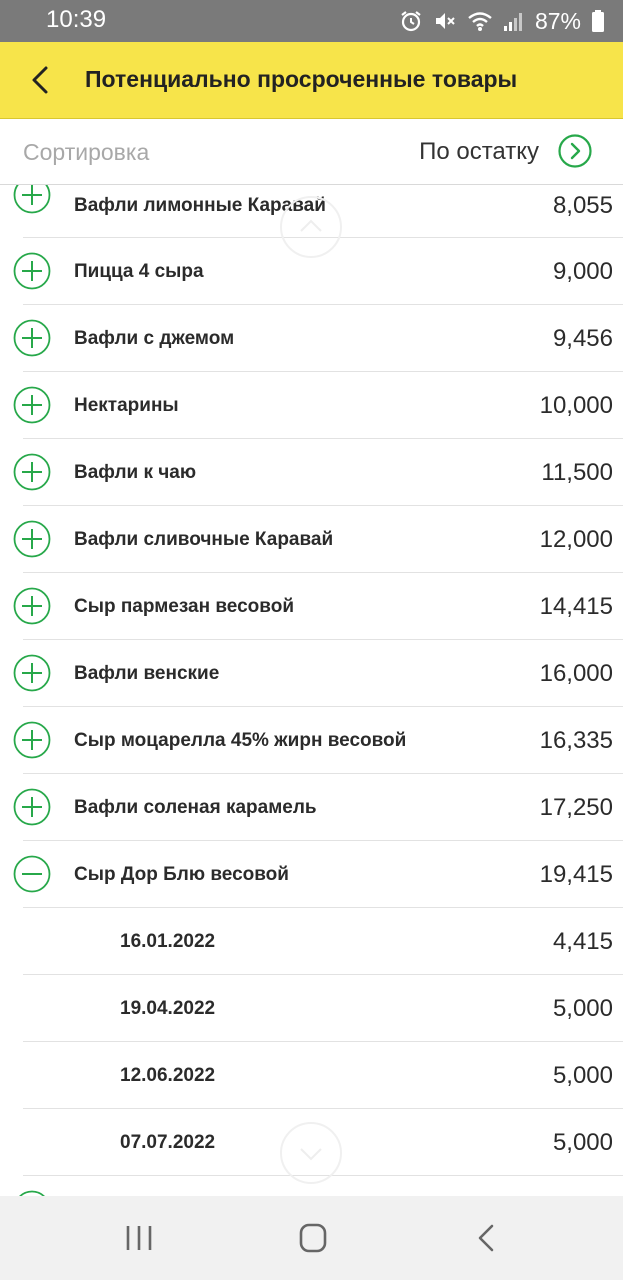  Describe the element at coordinates (168, 1075) in the screenshot. I see `batch-date: 12.06.2022` at that location.